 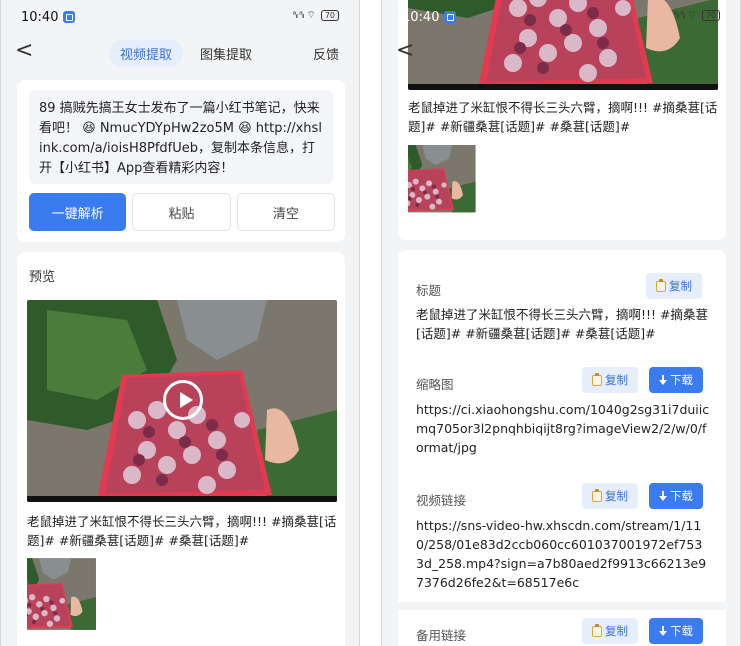 I want to click on download-backup-button: 下载, so click(x=676, y=631).